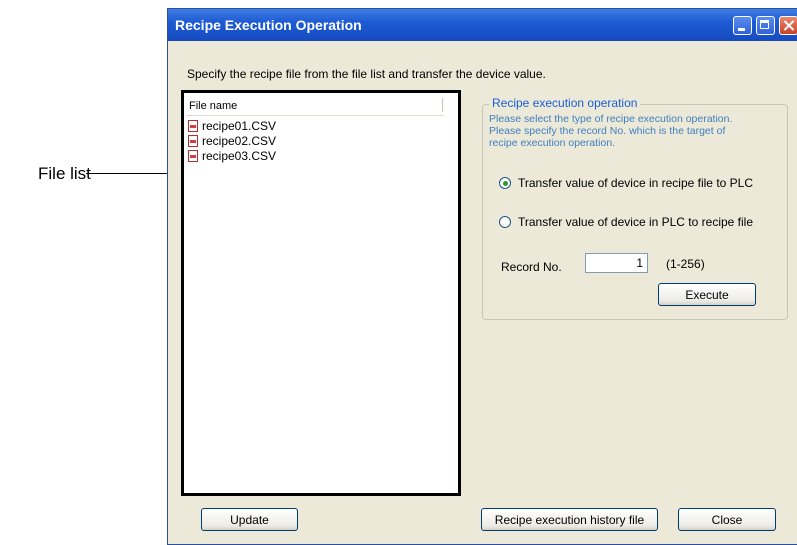  I want to click on history-file-button: Recipe execution history file, so click(569, 519).